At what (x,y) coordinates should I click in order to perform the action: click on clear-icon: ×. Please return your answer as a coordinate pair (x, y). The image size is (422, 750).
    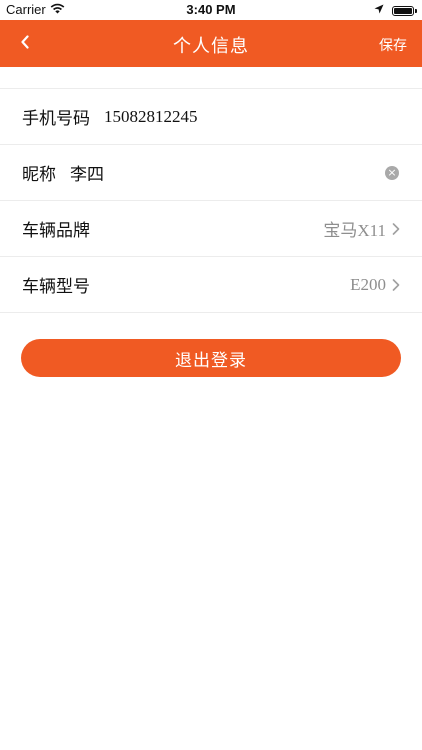
    Looking at the image, I should click on (392, 172).